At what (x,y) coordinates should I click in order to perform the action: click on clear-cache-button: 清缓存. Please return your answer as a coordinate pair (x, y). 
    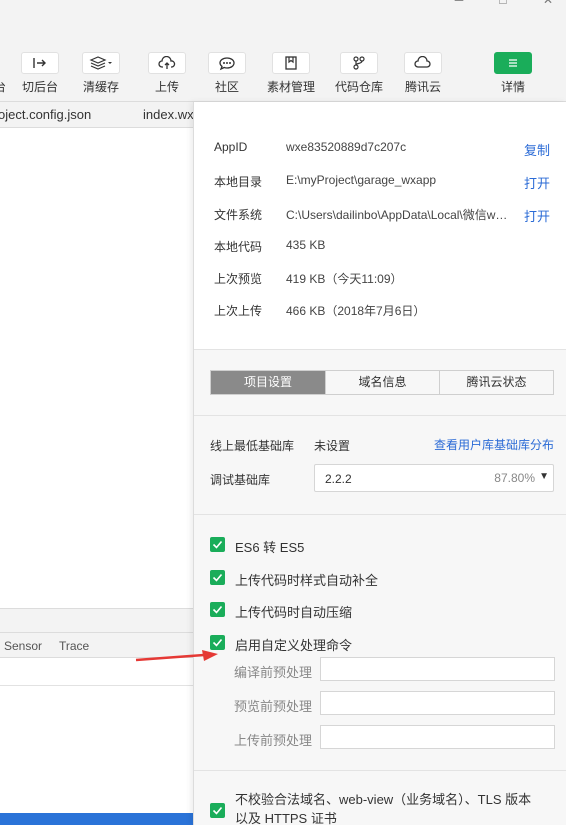
    Looking at the image, I should click on (101, 73).